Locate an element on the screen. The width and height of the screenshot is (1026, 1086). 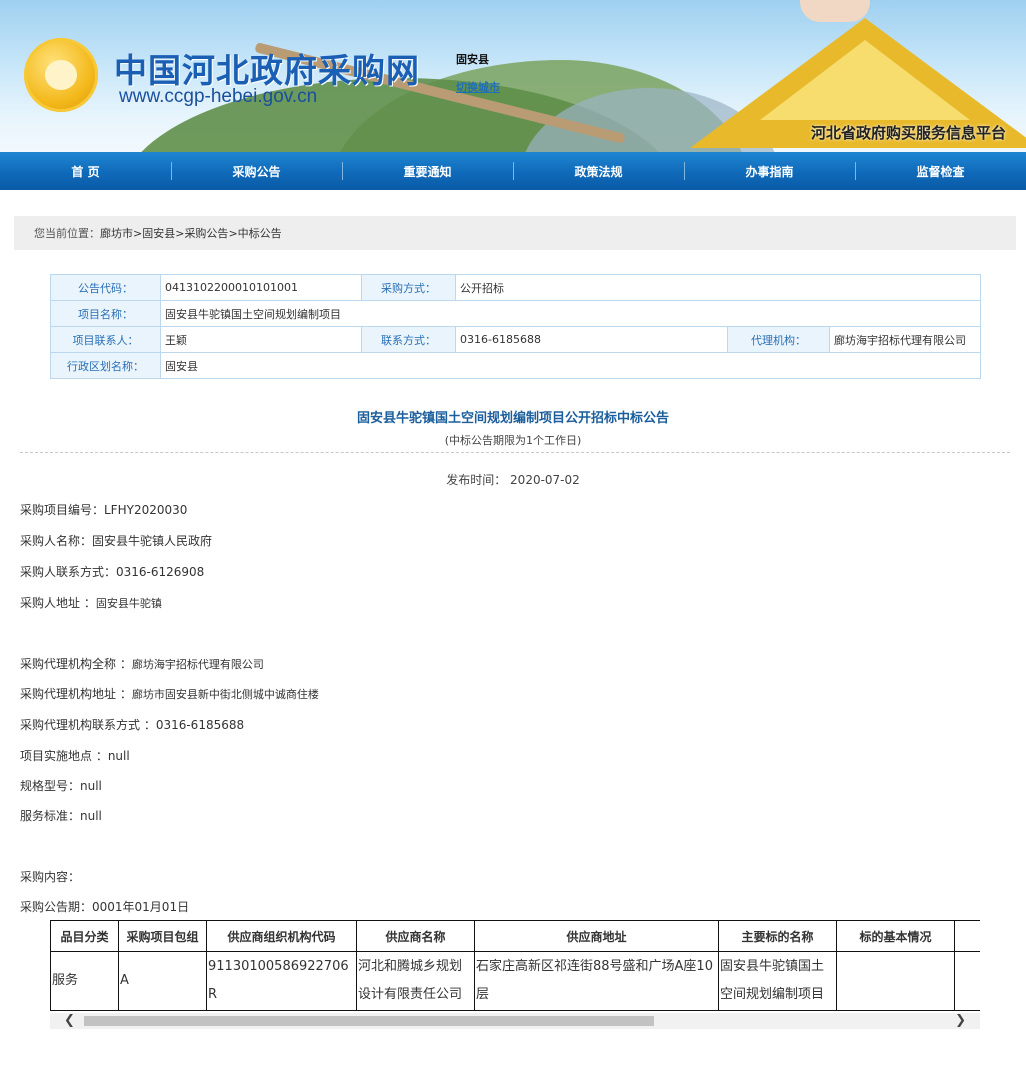
project-contact-value: 王颖 is located at coordinates (261, 339).